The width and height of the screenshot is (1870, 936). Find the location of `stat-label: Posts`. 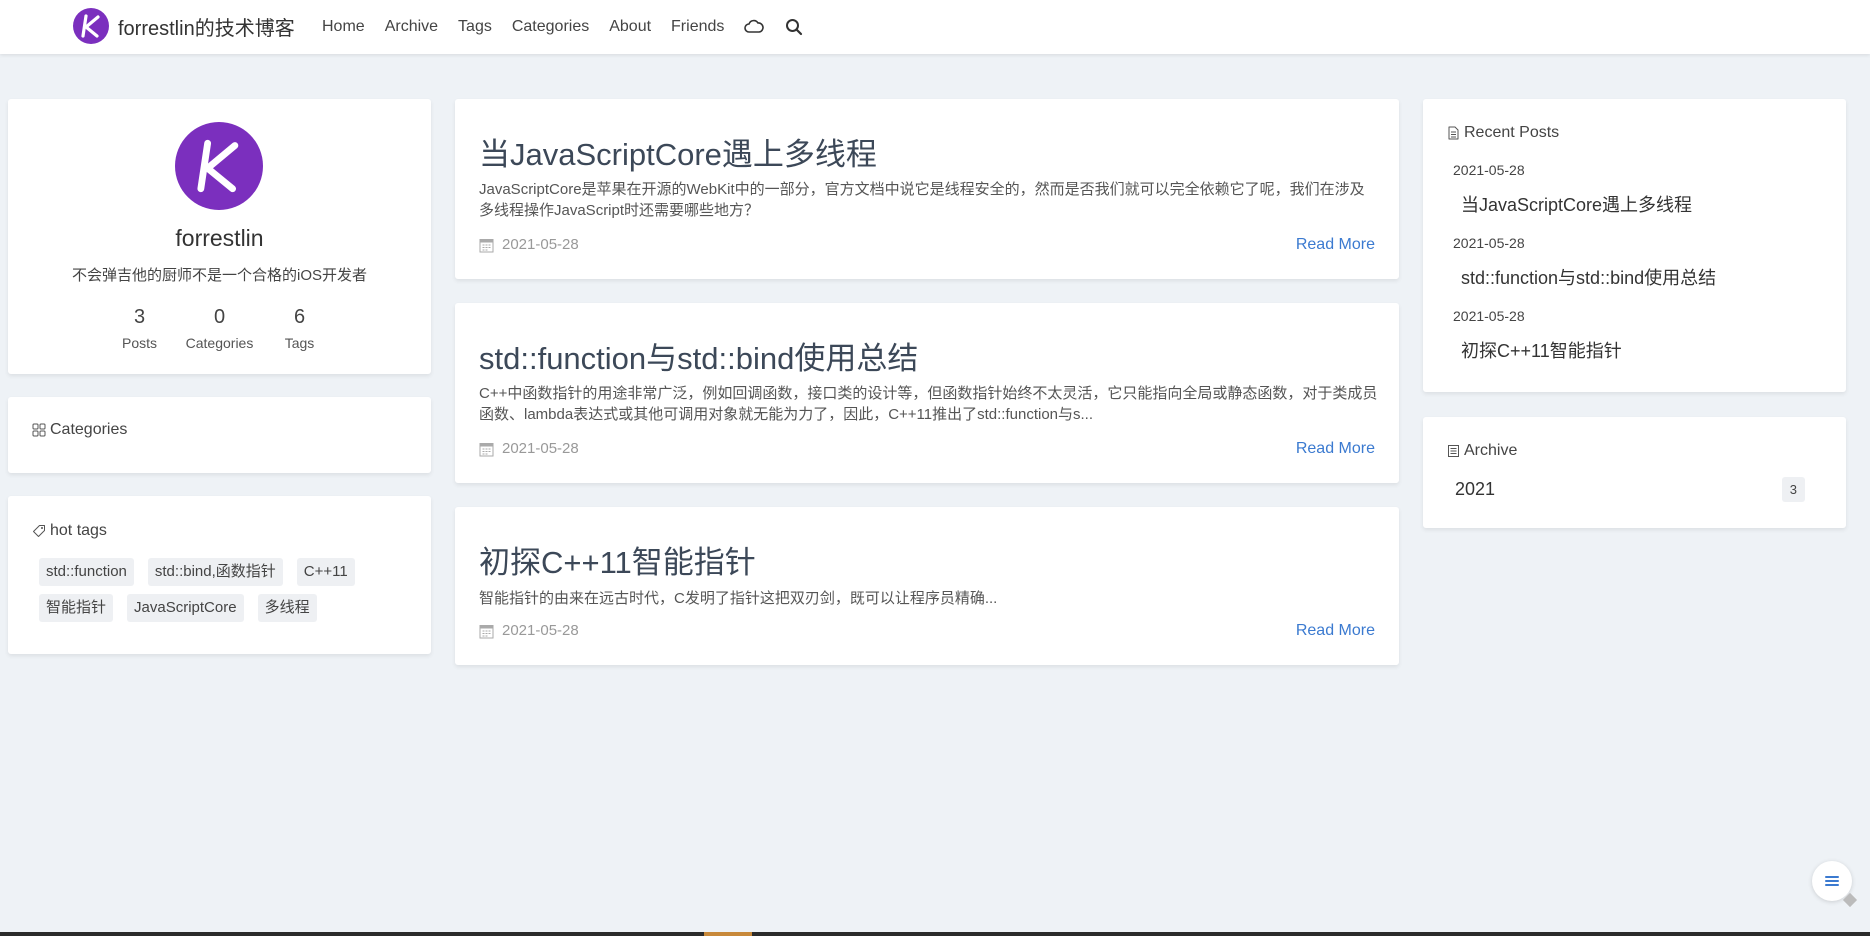

stat-label: Posts is located at coordinates (139, 343).